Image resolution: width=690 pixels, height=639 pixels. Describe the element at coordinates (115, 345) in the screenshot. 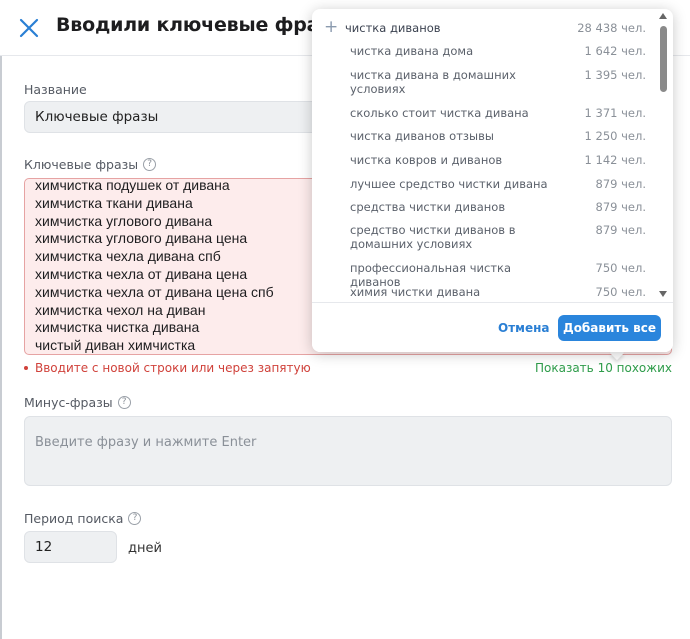

I see `keyword-line: чистый диван химчистка` at that location.